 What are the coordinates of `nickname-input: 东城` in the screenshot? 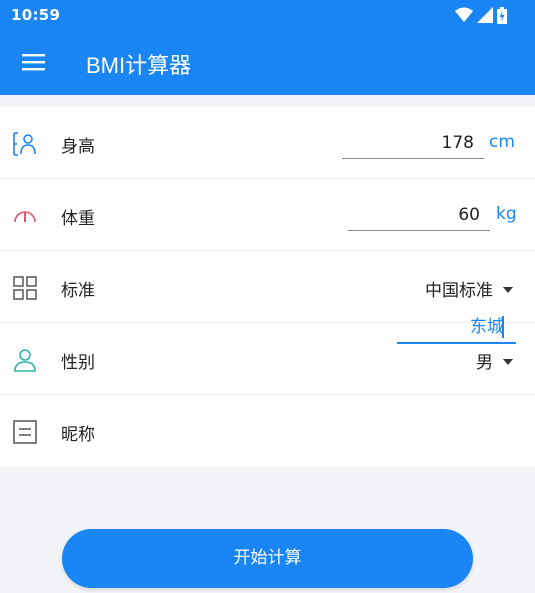 It's located at (456, 327).